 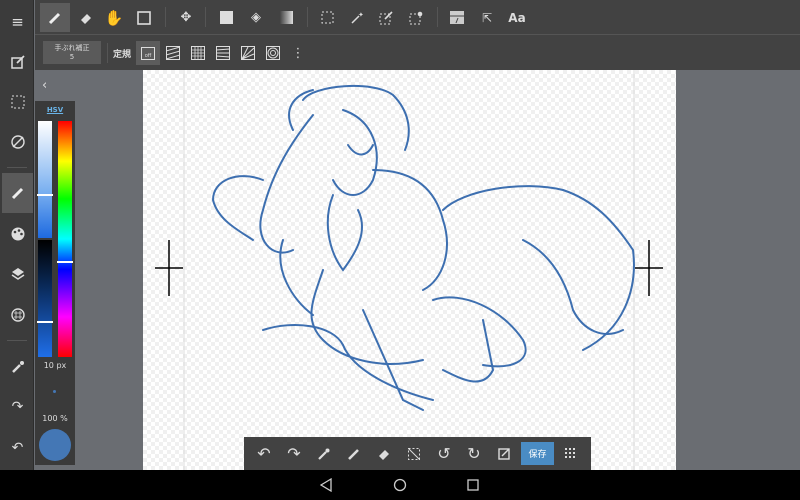 I want to click on eyedropper-icon, so click(x=324, y=454).